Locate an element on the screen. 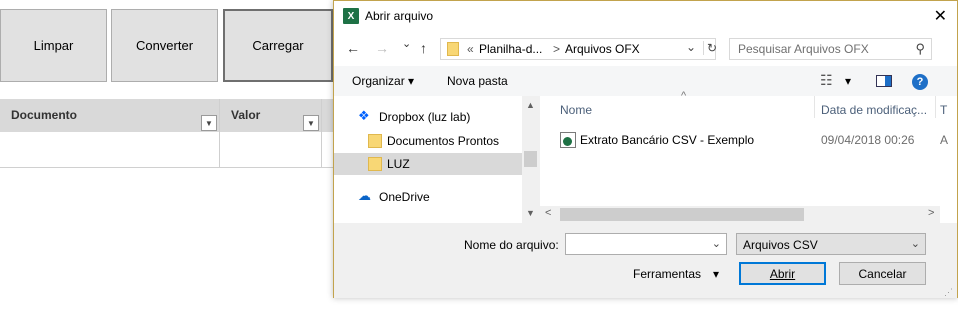  column-header-nome: Nome is located at coordinates (576, 110).